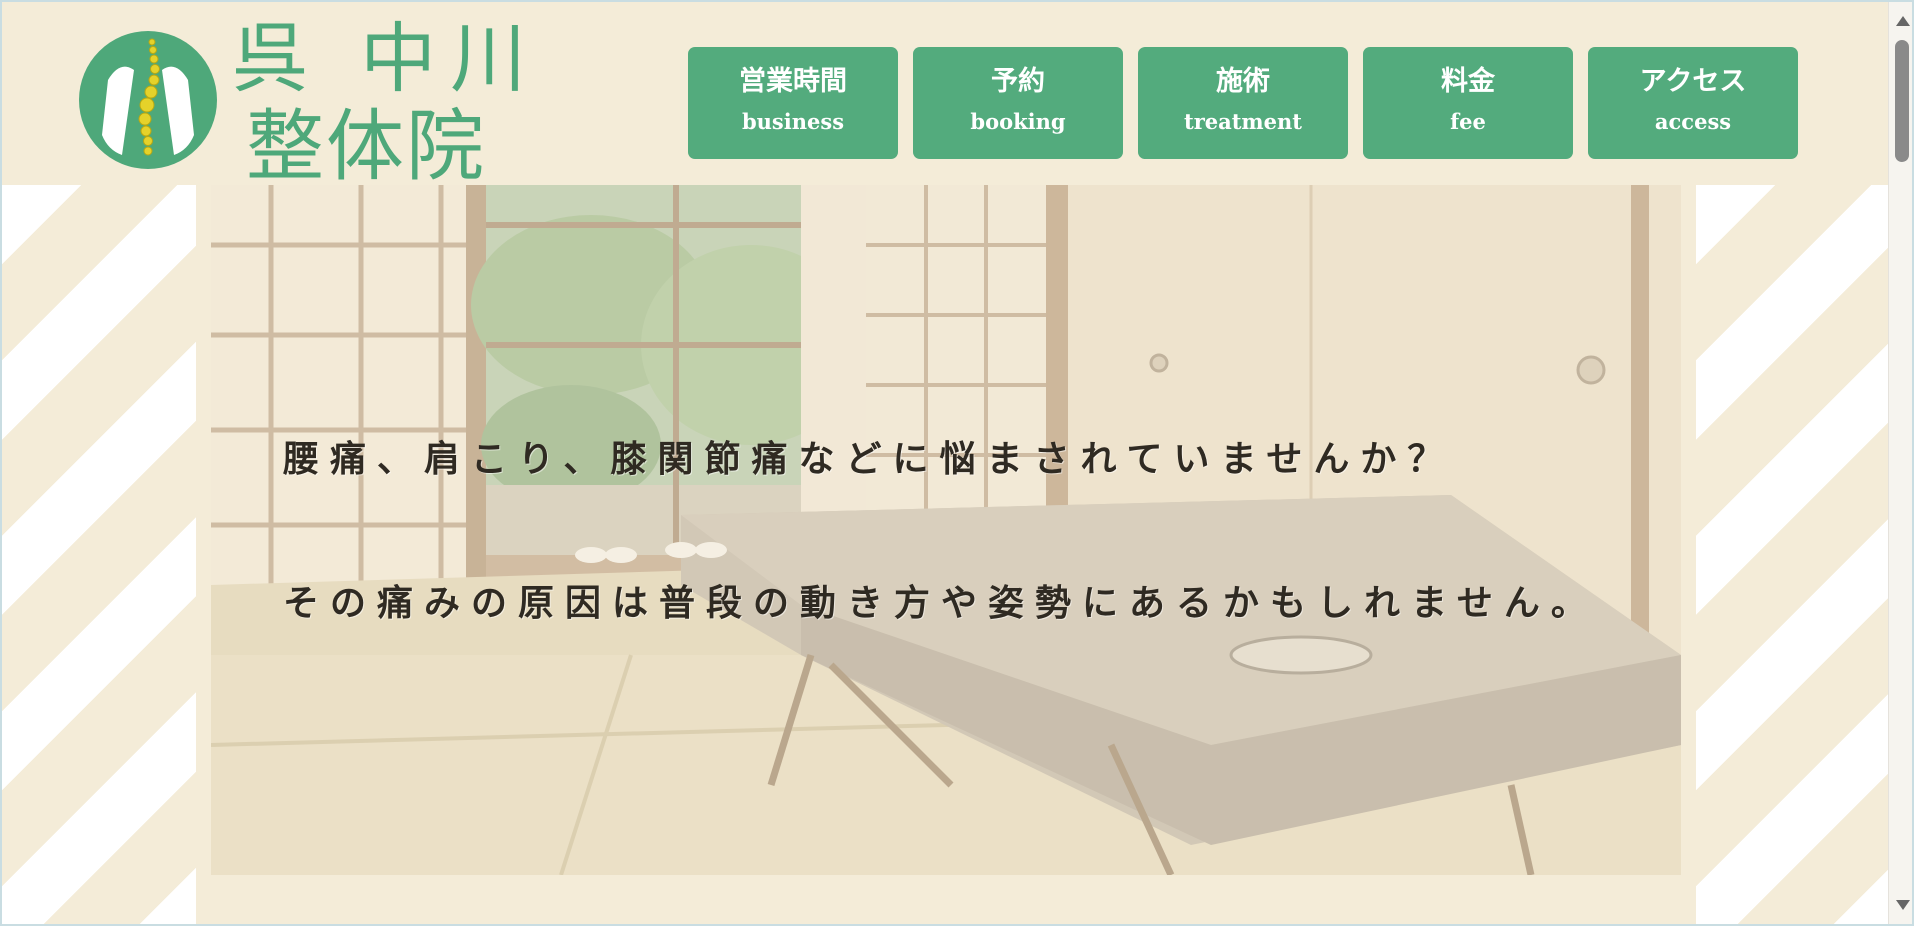  Describe the element at coordinates (1468, 121) in the screenshot. I see `nav-label-en: fee` at that location.